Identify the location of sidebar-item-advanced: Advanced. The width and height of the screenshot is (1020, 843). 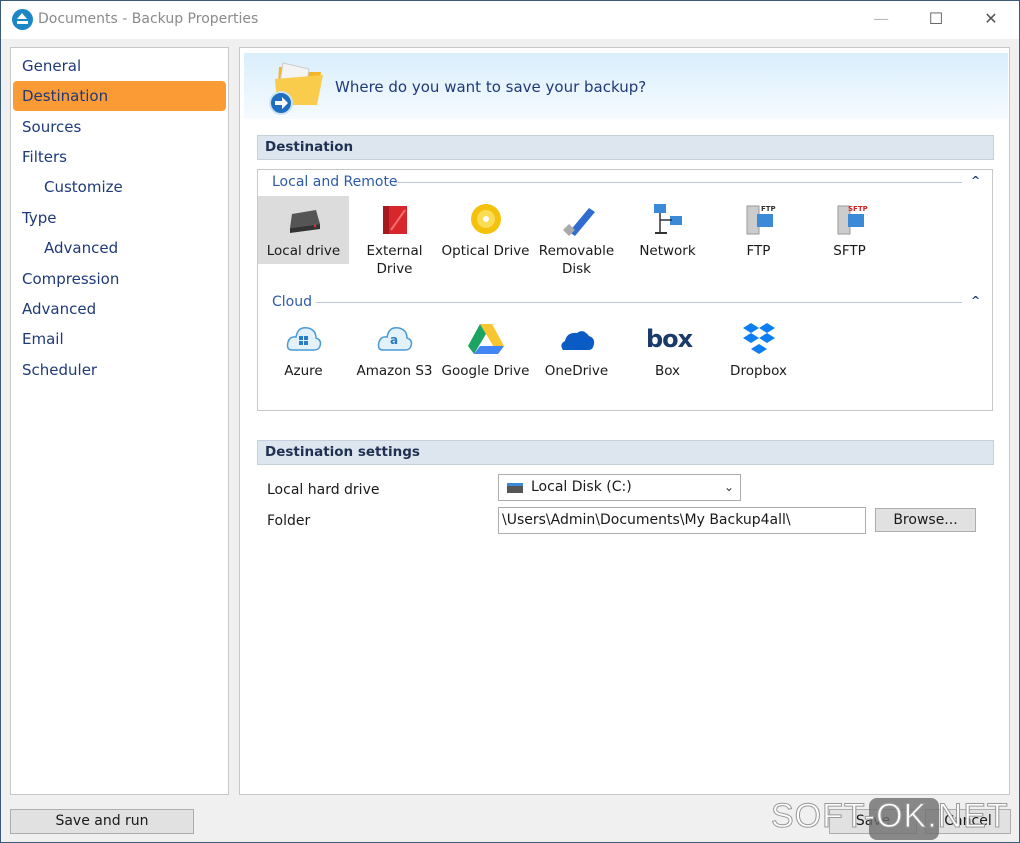
(119, 309).